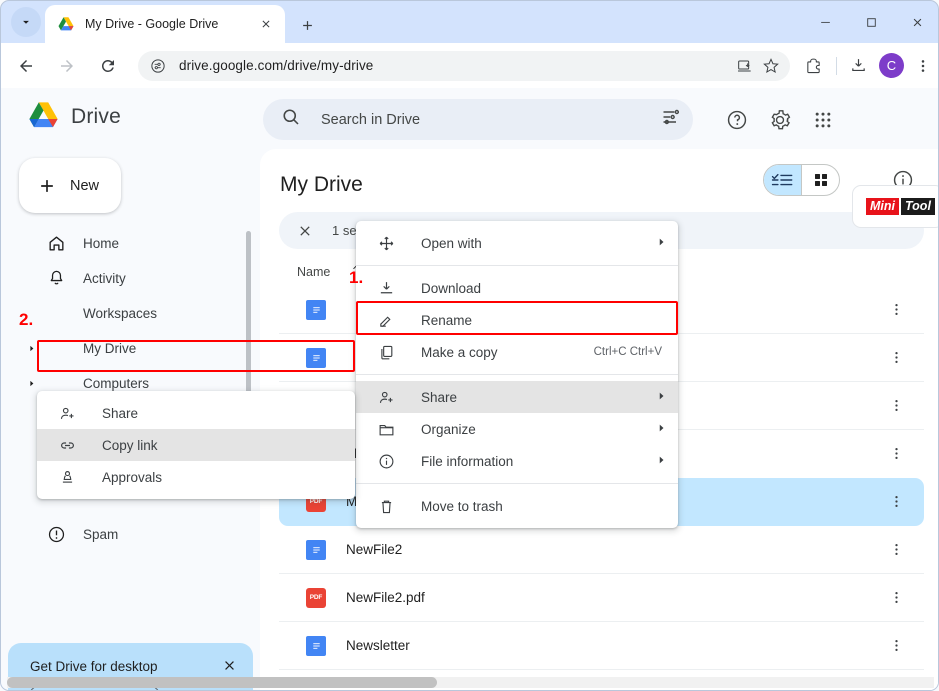 This screenshot has height=691, width=939. What do you see at coordinates (517, 506) in the screenshot?
I see `context-menu-item-move-to-trash: Move to trash` at bounding box center [517, 506].